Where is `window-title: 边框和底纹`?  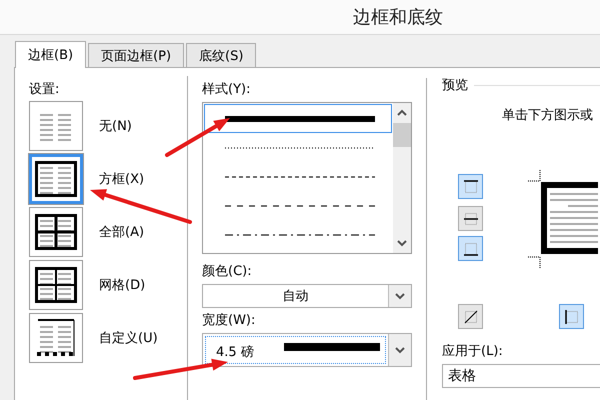
window-title: 边框和底纹 is located at coordinates (398, 17).